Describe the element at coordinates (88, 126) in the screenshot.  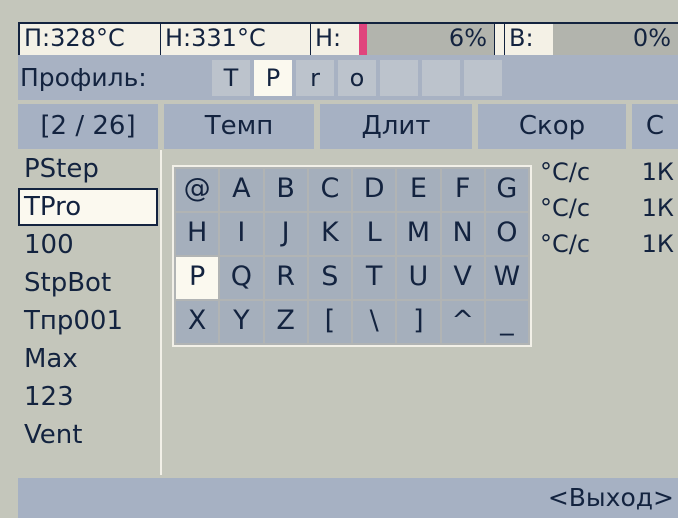
I see `step-counter: [2 / 26]` at that location.